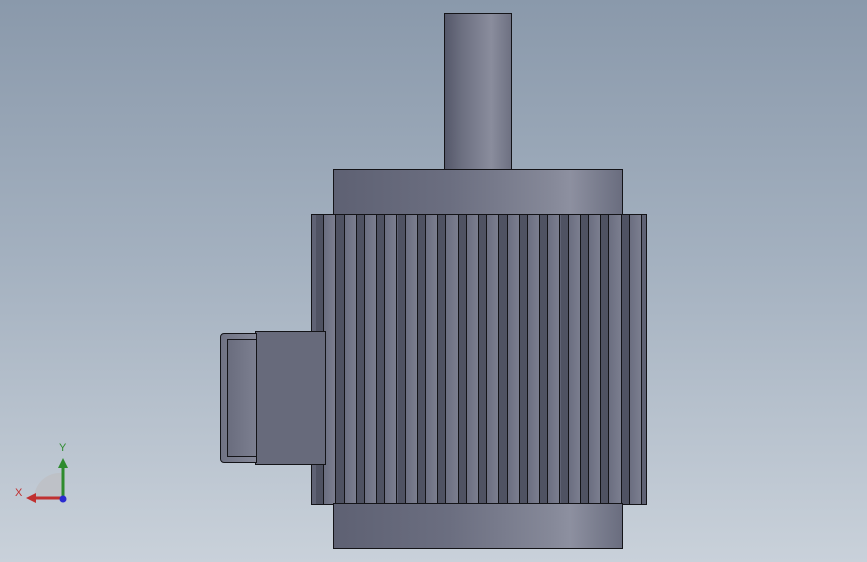  Describe the element at coordinates (290, 398) in the screenshot. I see `terminal-box` at that location.